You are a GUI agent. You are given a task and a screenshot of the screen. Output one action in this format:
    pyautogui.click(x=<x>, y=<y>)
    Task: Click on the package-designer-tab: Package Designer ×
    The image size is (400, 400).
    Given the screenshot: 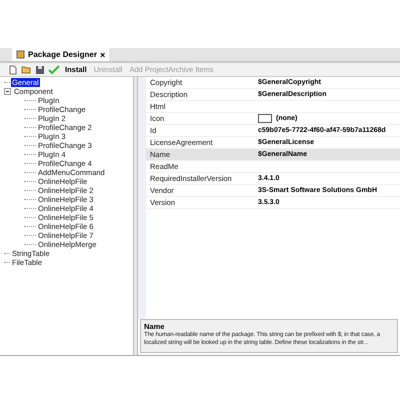 What is the action you would take?
    pyautogui.click(x=61, y=54)
    